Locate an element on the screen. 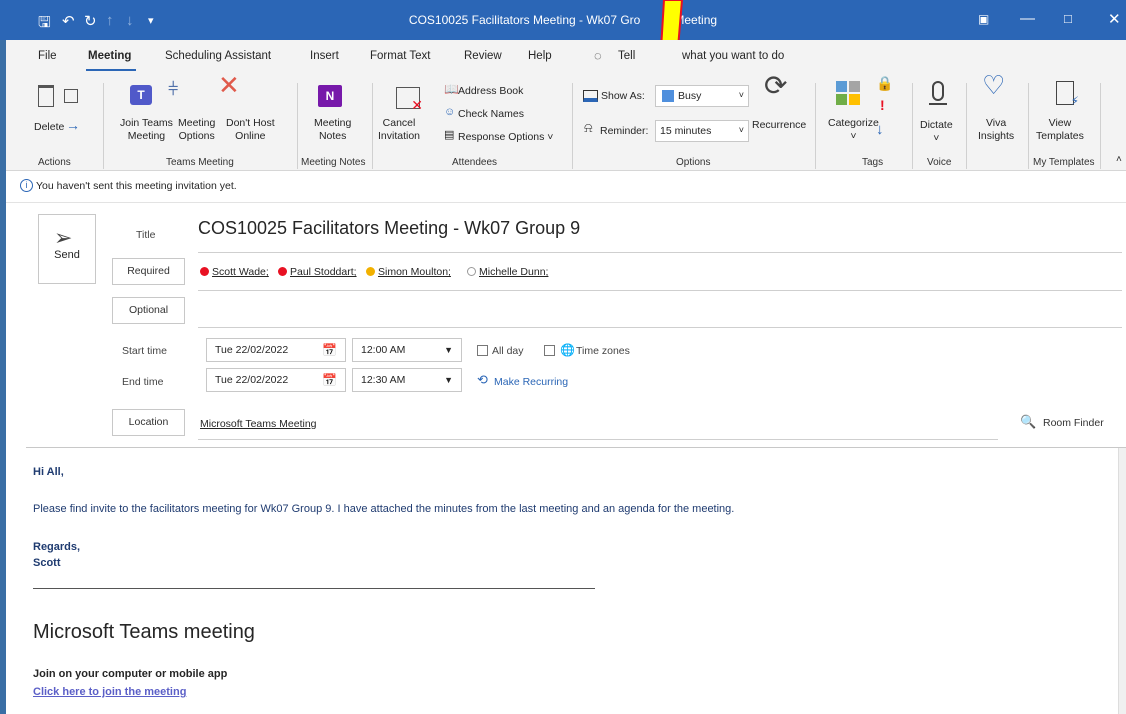 The height and width of the screenshot is (714, 1126). menu-format-text: Format Text is located at coordinates (400, 56).